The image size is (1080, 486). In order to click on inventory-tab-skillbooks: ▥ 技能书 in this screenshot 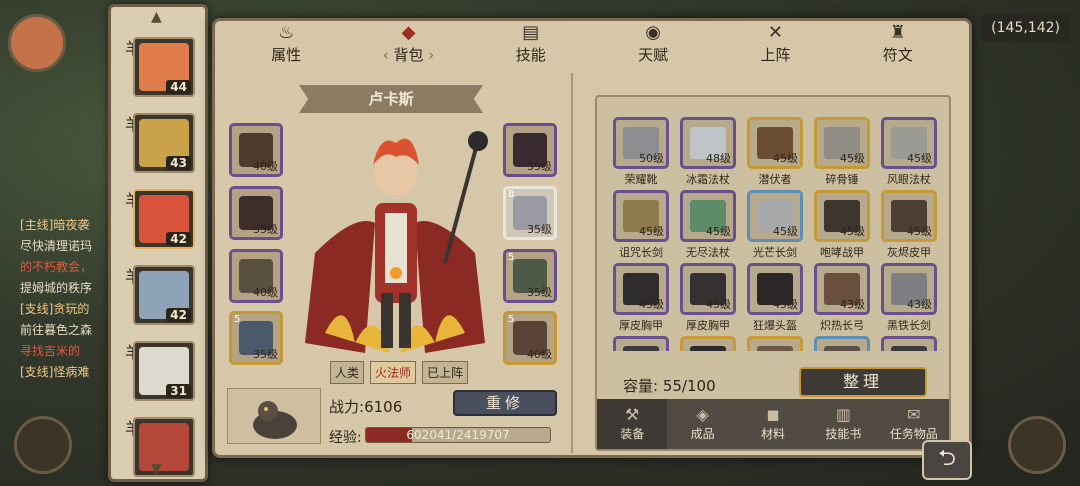, I will do `click(843, 424)`.